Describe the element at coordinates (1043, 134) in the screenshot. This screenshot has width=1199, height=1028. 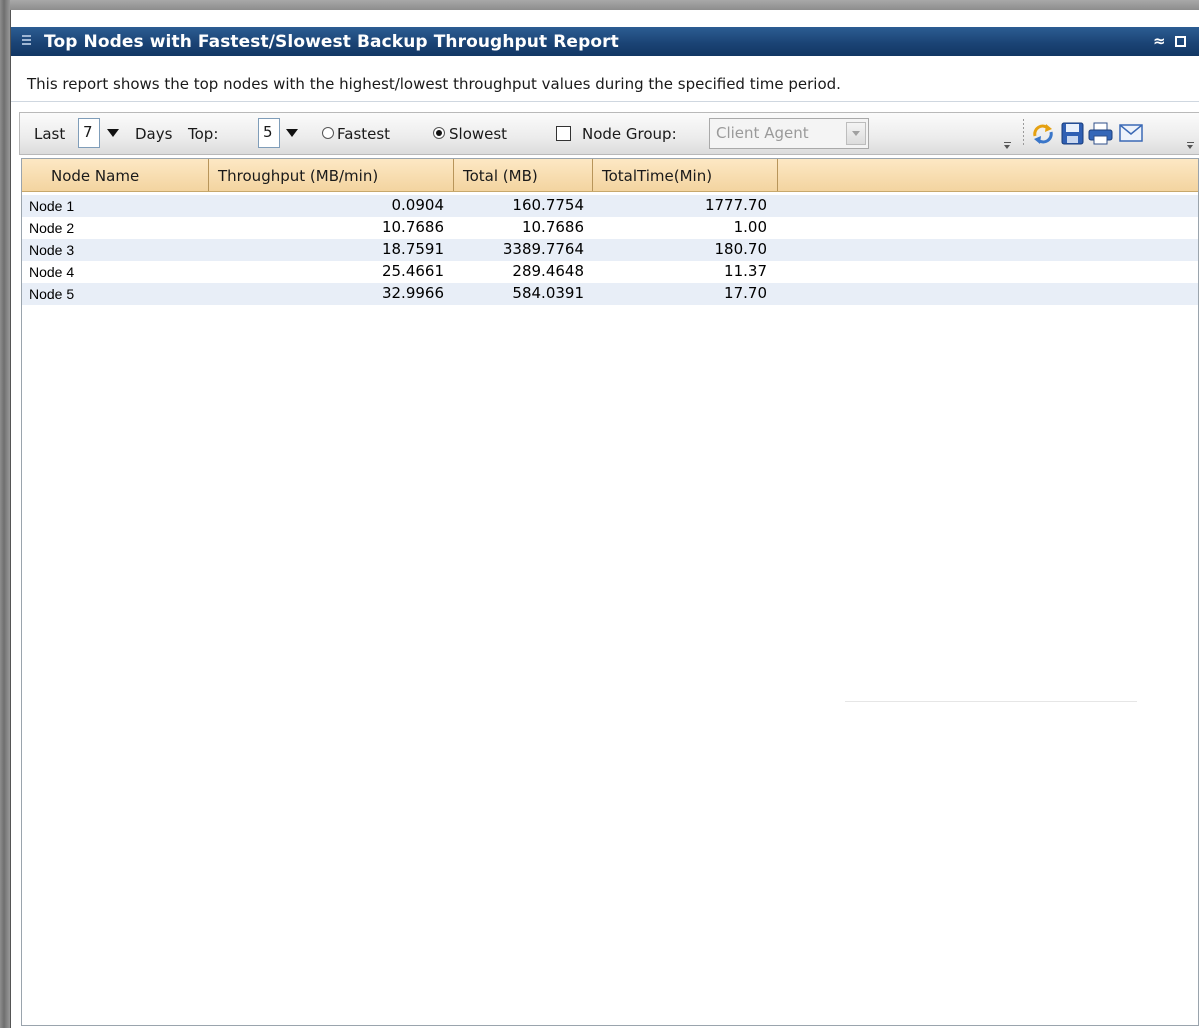
I see `refresh-icon` at that location.